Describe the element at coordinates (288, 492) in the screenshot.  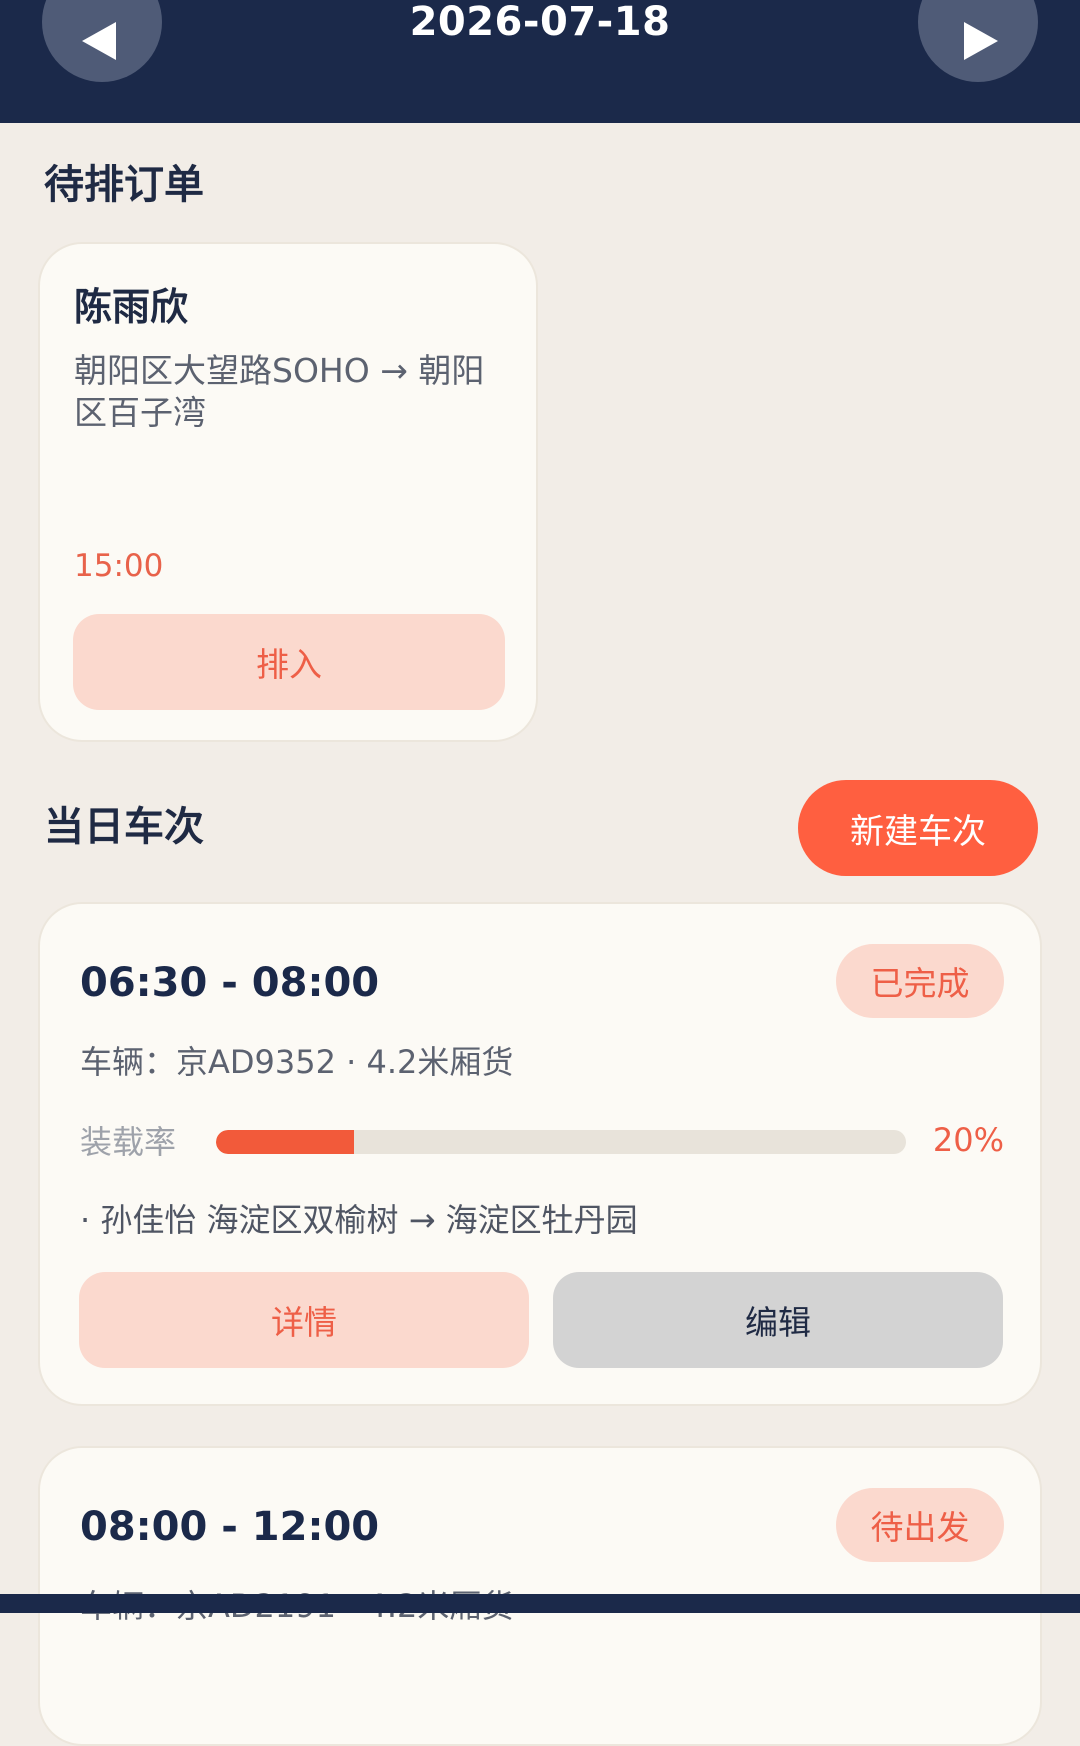
I see `pending-order-card: 陈雨欣 朝阳区大望路SOHO → 朝阳区百子湾 15:00 排入` at that location.